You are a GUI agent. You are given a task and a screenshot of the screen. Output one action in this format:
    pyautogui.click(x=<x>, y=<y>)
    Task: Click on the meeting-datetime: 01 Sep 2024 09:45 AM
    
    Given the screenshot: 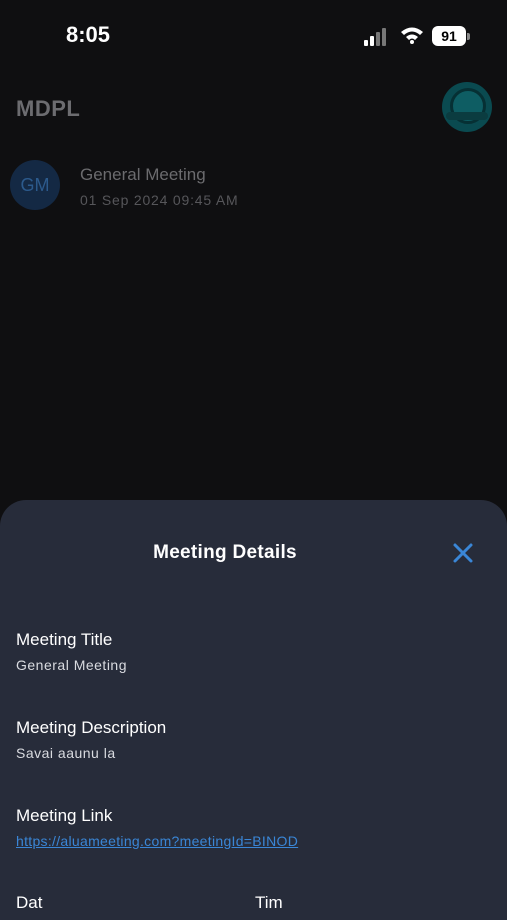 What is the action you would take?
    pyautogui.click(x=159, y=200)
    